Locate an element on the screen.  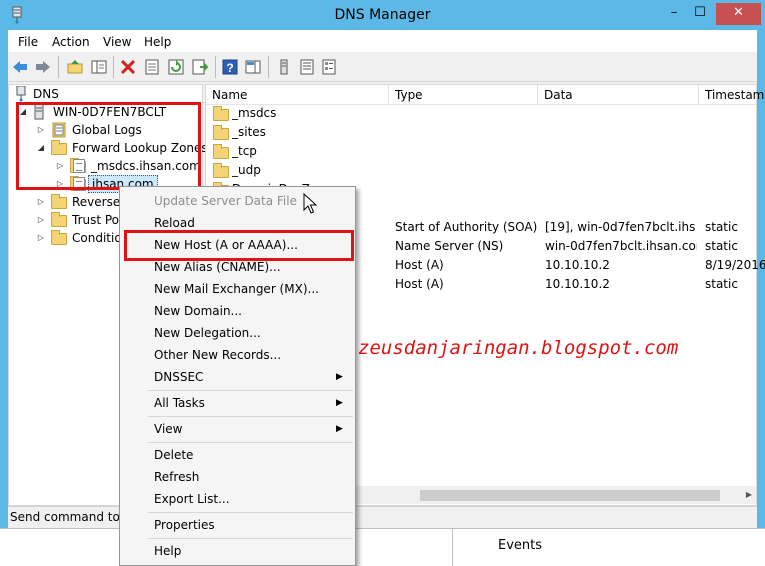
show-tree-icon is located at coordinates (99, 67).